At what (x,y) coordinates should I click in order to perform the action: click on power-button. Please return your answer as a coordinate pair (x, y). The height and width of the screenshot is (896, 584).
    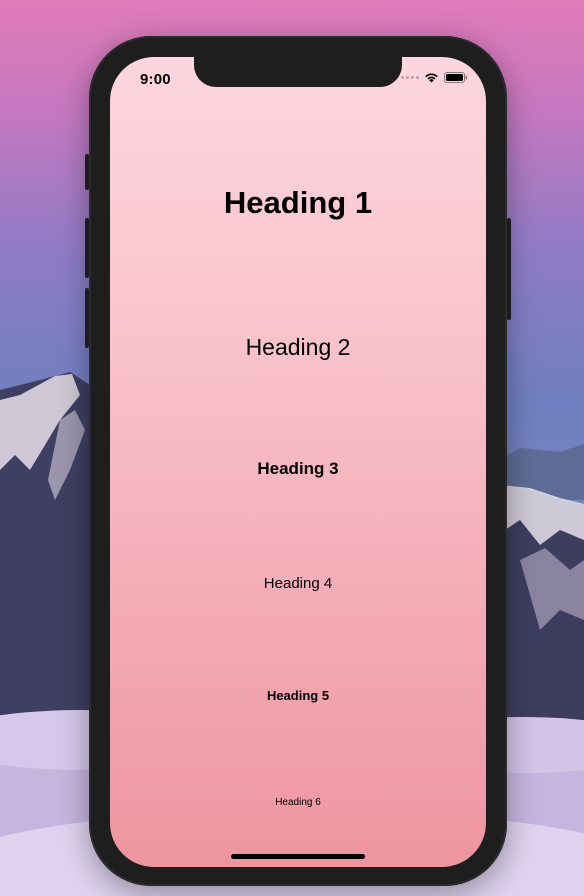
    Looking at the image, I should click on (509, 269).